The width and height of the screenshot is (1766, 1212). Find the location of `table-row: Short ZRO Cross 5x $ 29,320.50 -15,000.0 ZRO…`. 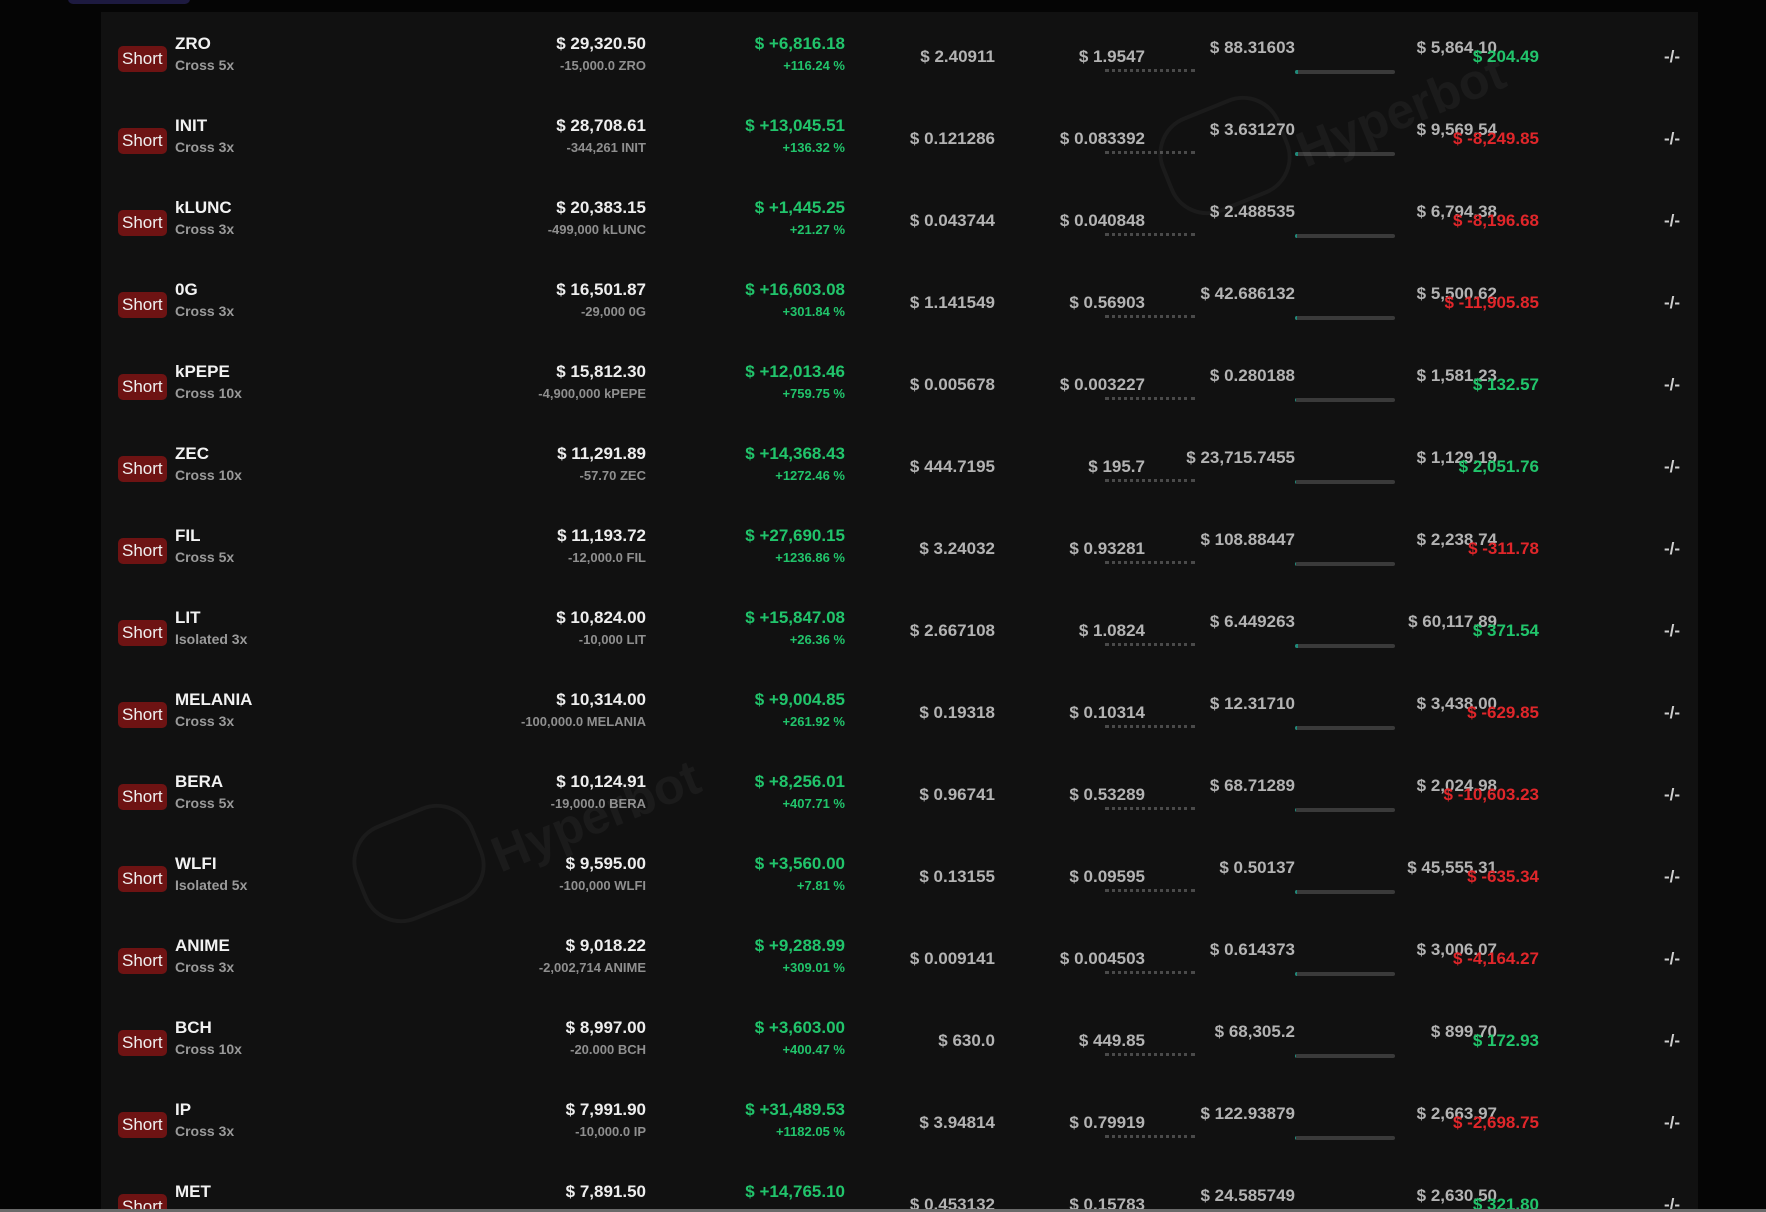

table-row: Short ZRO Cross 5x $ 29,320.50 -15,000.0 ZRO… is located at coordinates (899, 53).